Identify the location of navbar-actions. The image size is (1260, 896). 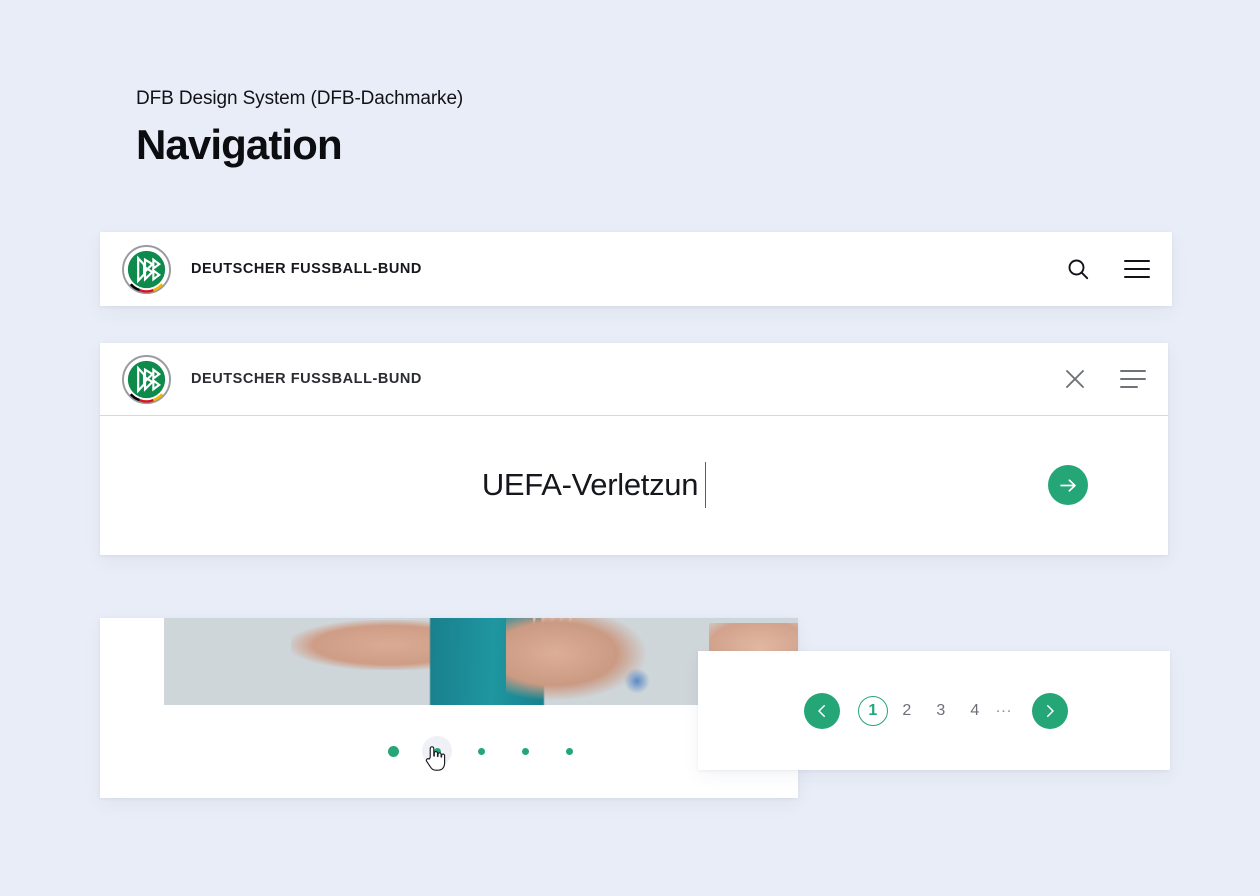
(1108, 269).